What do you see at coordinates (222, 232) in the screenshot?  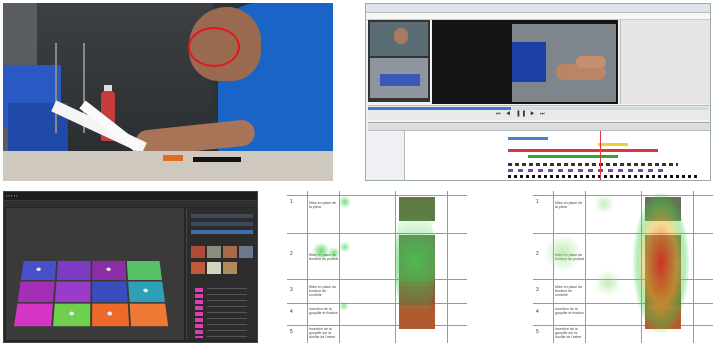 I see `property-slider` at bounding box center [222, 232].